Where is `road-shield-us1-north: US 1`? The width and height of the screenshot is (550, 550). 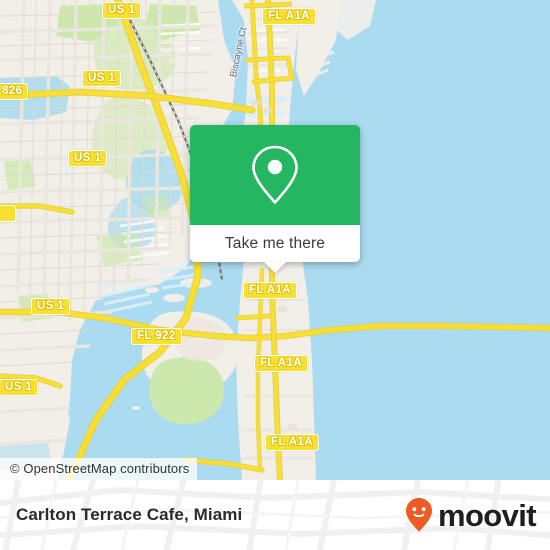
road-shield-us1-north: US 1 is located at coordinates (122, 10).